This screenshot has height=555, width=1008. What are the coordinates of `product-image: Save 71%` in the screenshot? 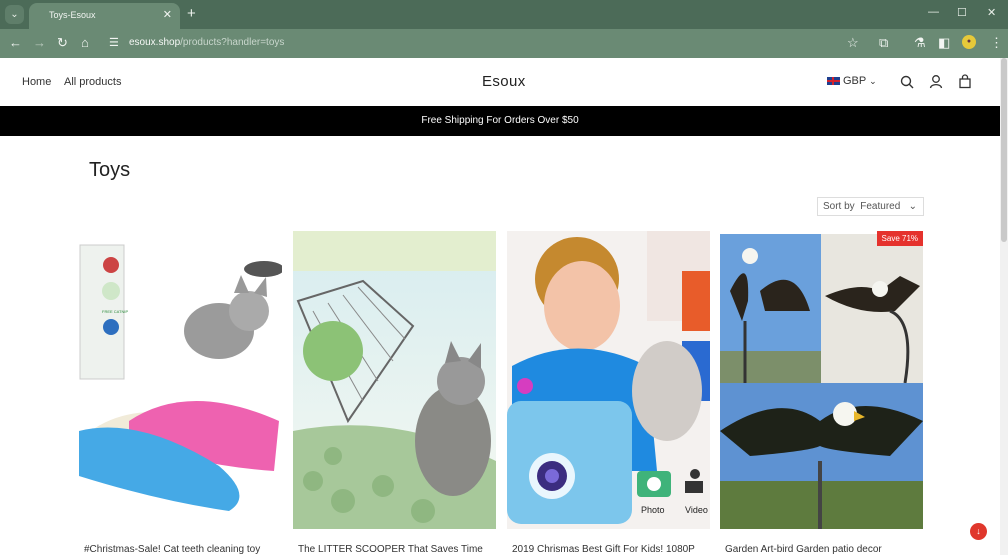 It's located at (821, 380).